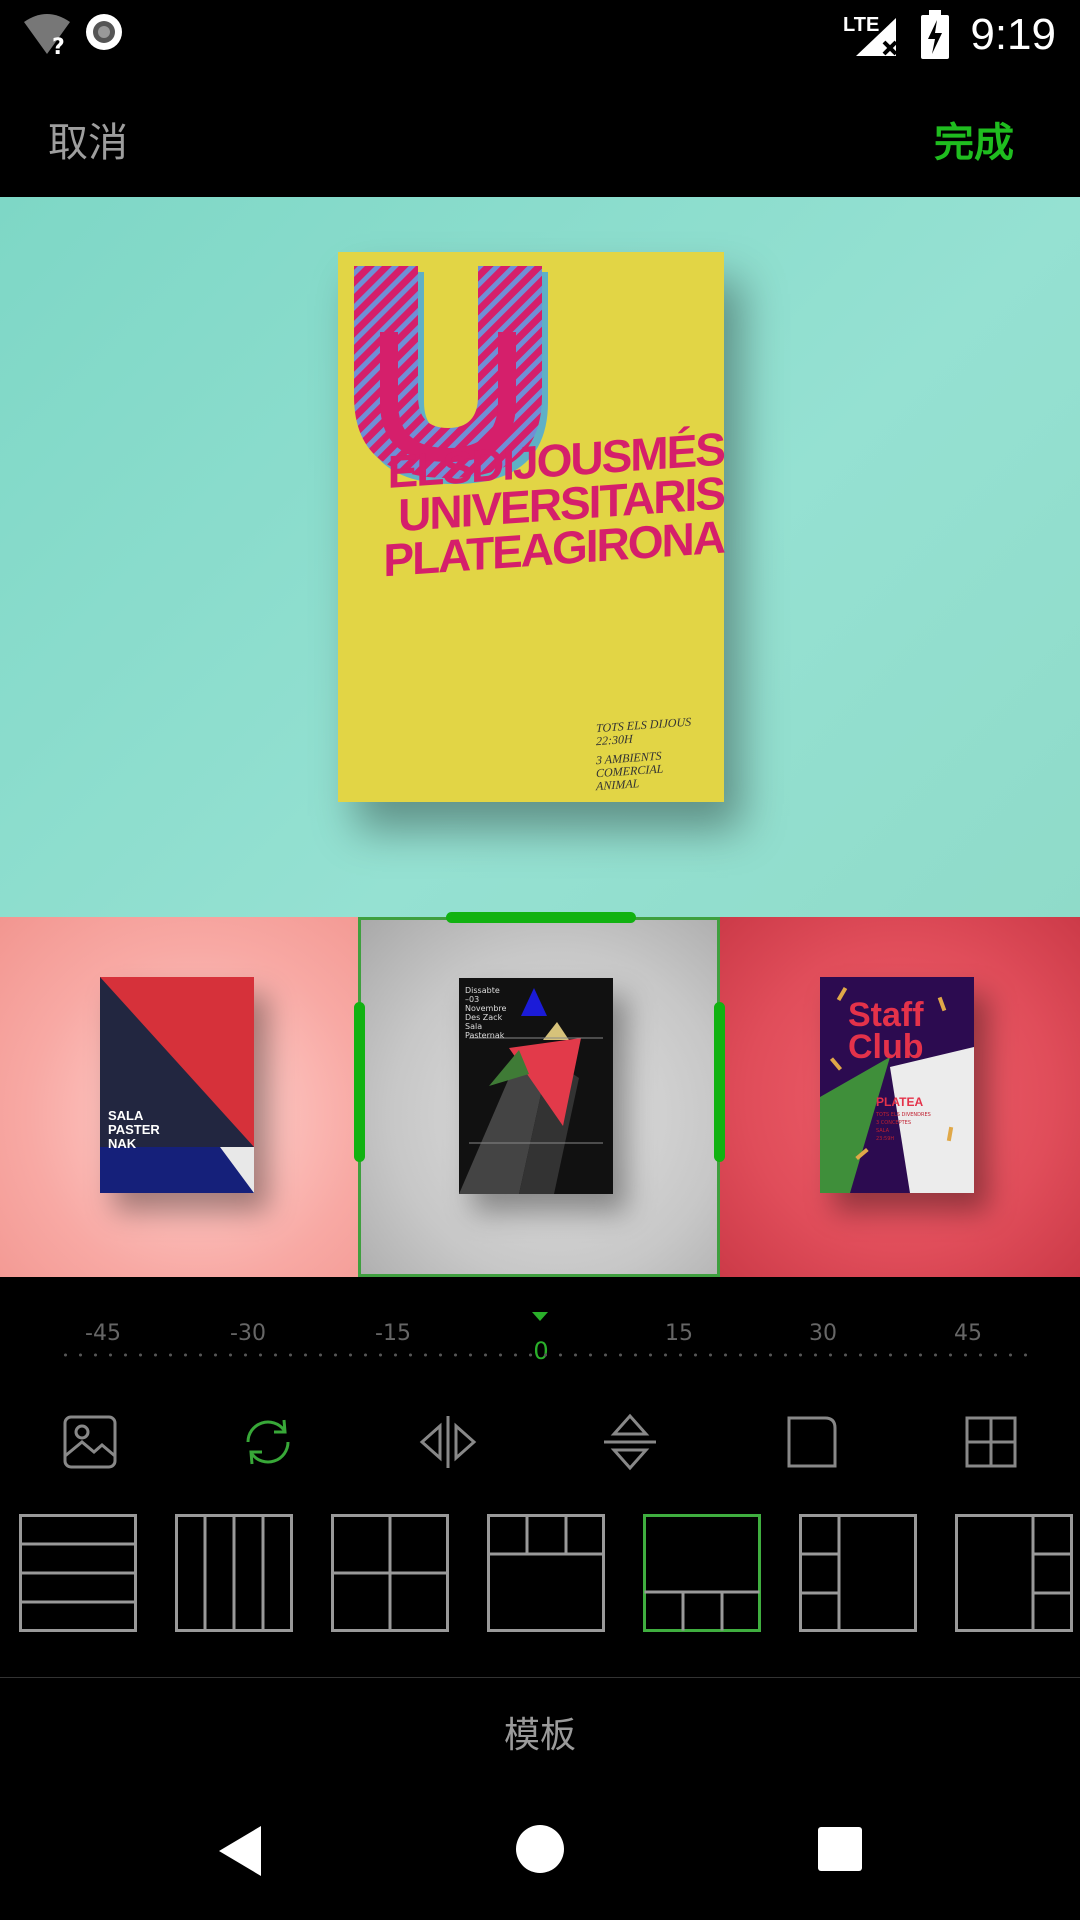 Image resolution: width=1080 pixels, height=1920 pixels. Describe the element at coordinates (531, 505) in the screenshot. I see `poster-headline: ELSDIJOUSMÉS UNIVERSITARIS PLATEAGIRONA` at that location.